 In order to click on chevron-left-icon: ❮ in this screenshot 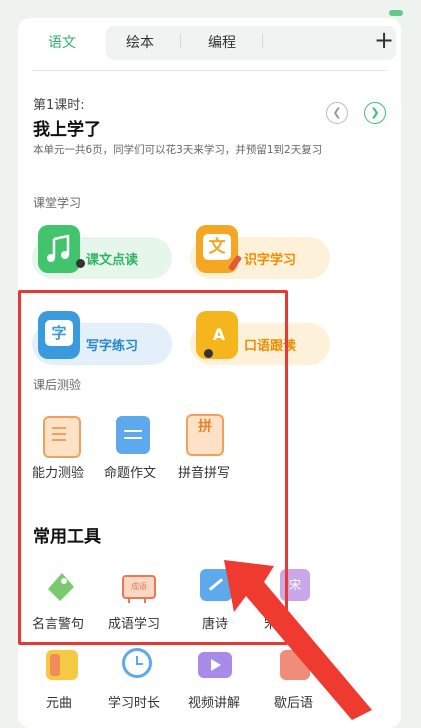, I will do `click(337, 112)`.